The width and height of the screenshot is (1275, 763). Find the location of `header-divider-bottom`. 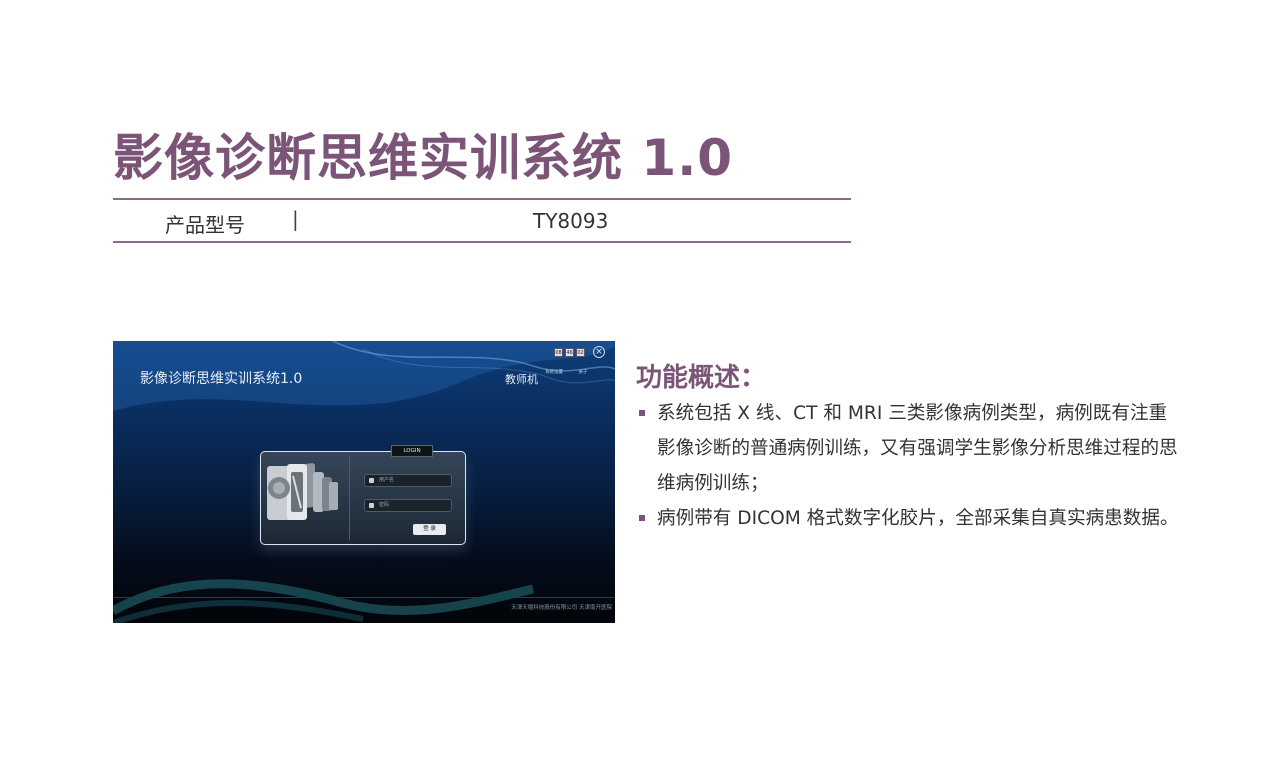

header-divider-bottom is located at coordinates (482, 242).